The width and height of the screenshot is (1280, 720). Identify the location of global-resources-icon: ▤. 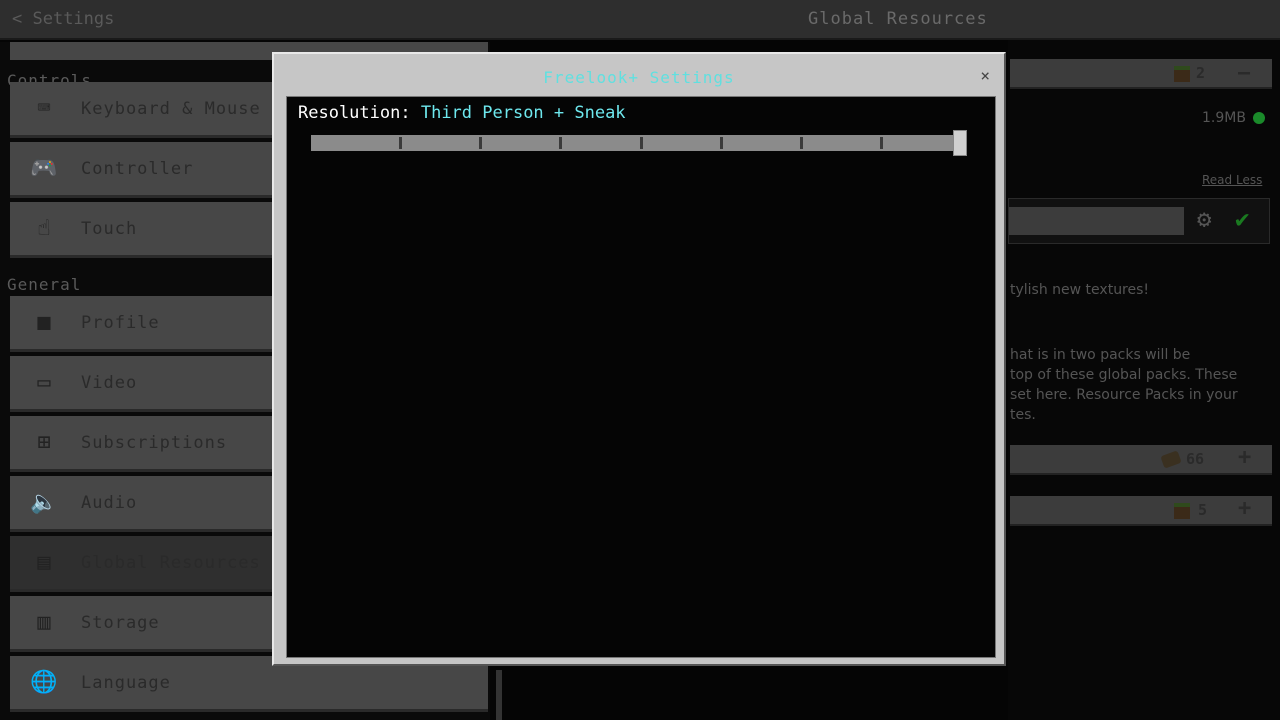
(44, 562).